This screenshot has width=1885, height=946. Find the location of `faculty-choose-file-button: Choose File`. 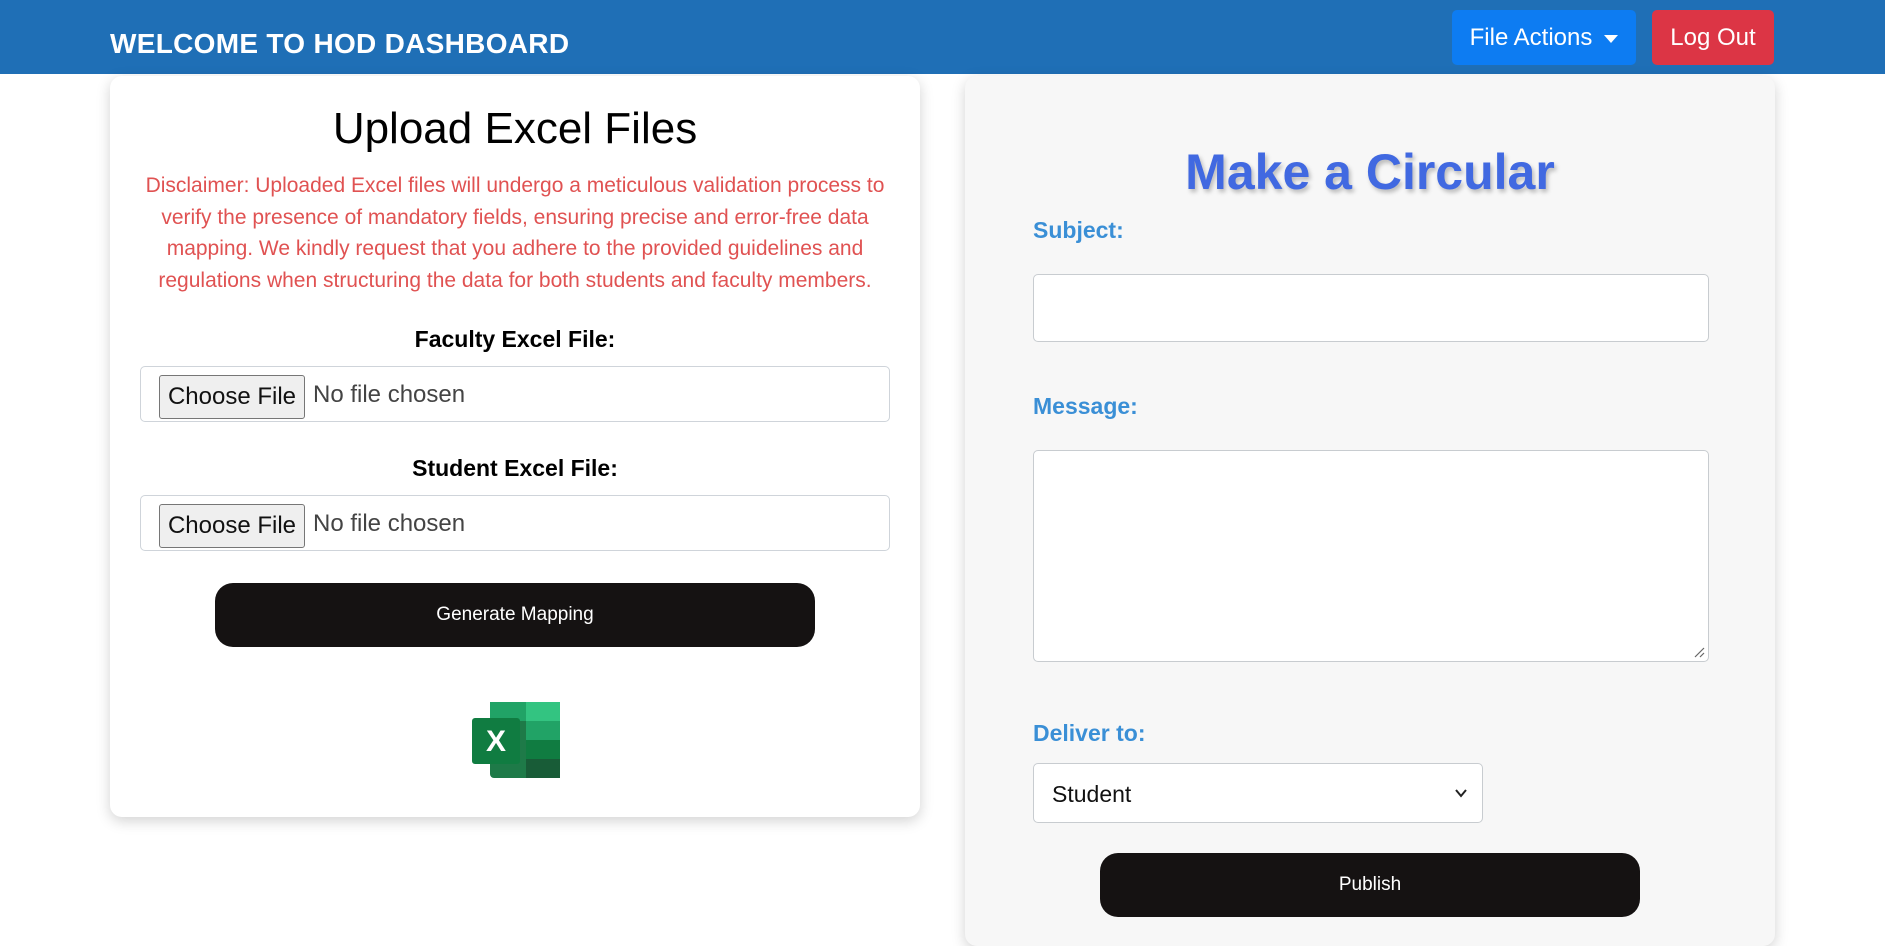

faculty-choose-file-button: Choose File is located at coordinates (232, 397).